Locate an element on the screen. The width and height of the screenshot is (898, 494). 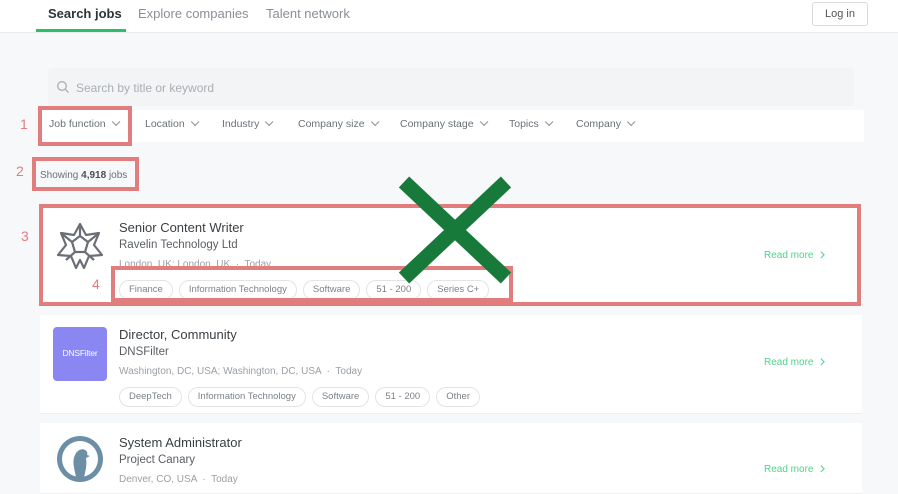
filter-label: Industry is located at coordinates (241, 124).